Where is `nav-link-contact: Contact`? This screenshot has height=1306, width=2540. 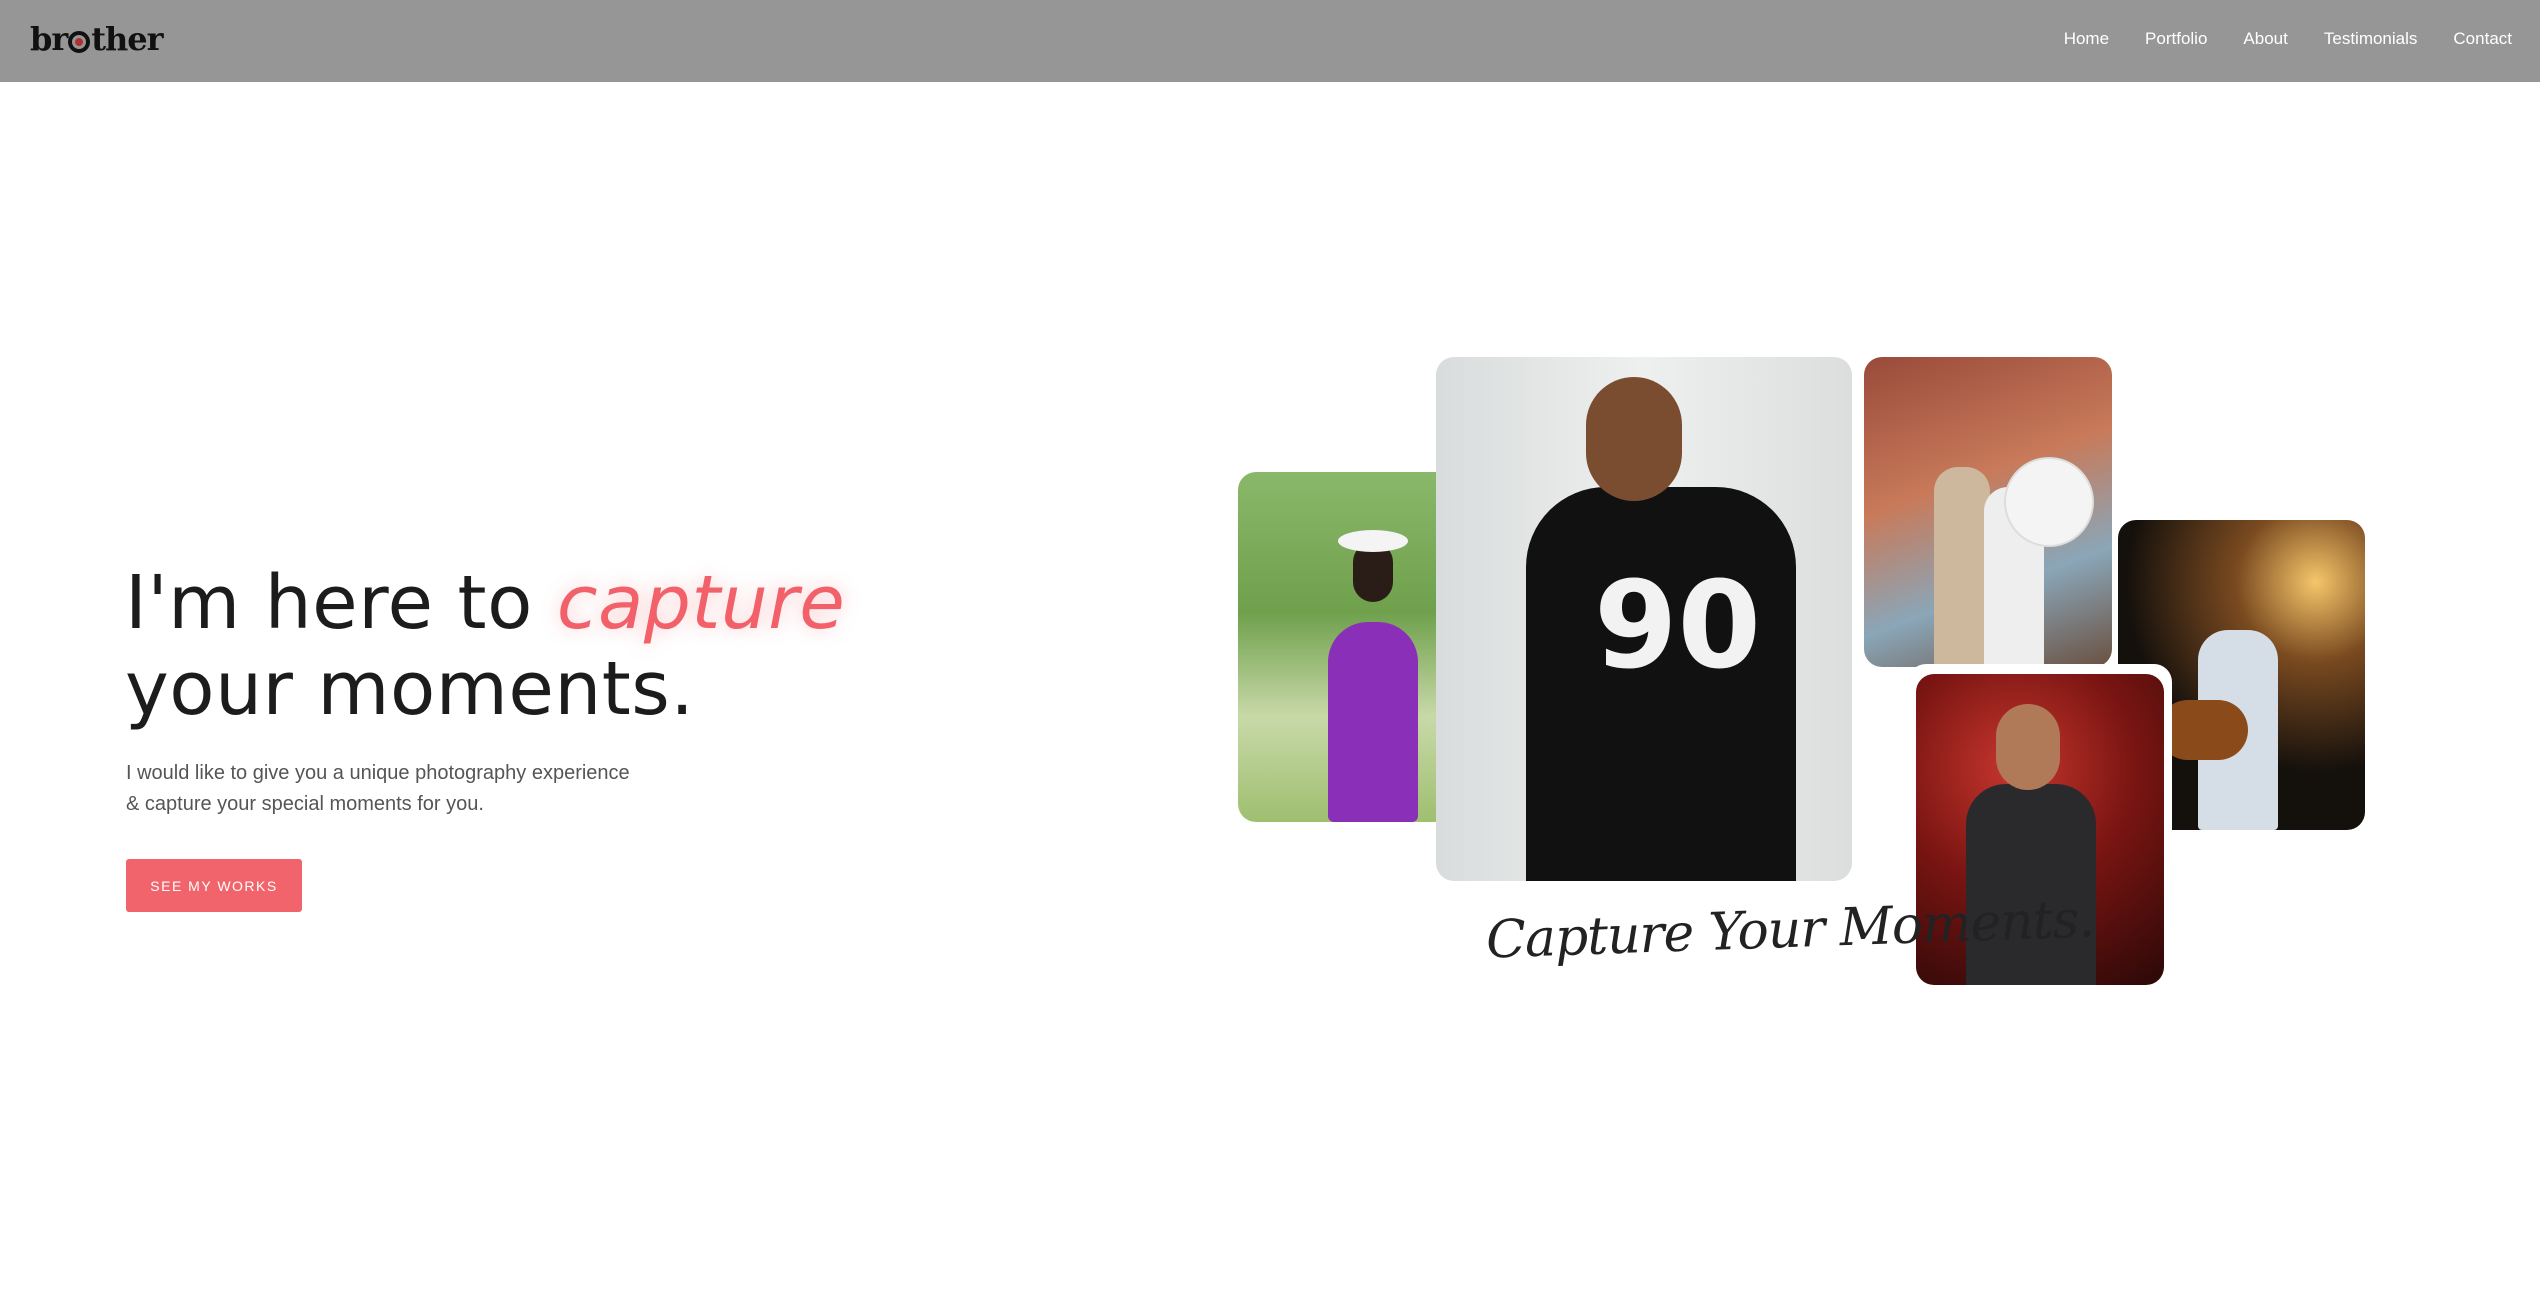
nav-link-contact: Contact is located at coordinates (2482, 39).